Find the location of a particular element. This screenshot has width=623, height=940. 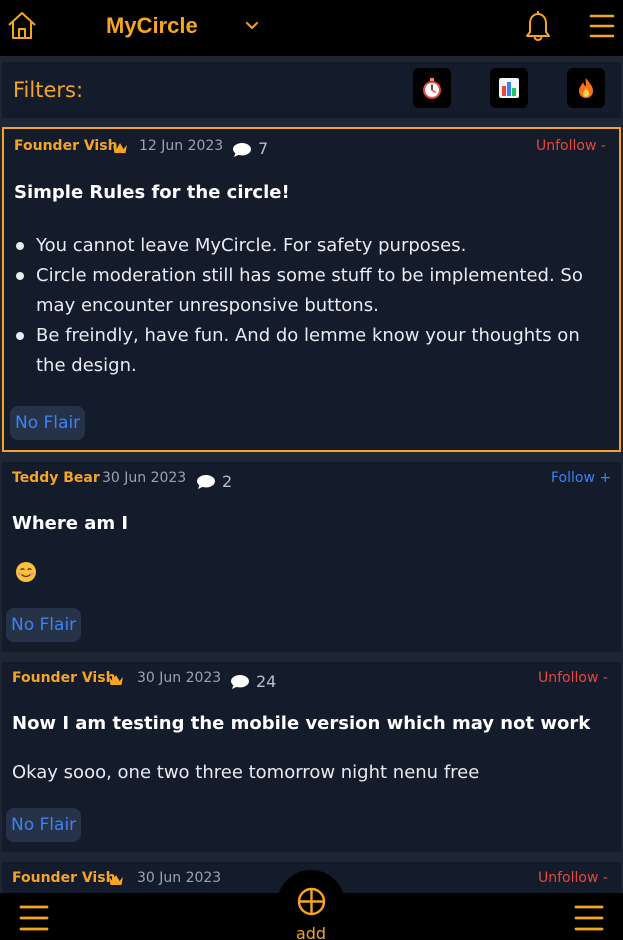

comment-count: 24 is located at coordinates (266, 681).